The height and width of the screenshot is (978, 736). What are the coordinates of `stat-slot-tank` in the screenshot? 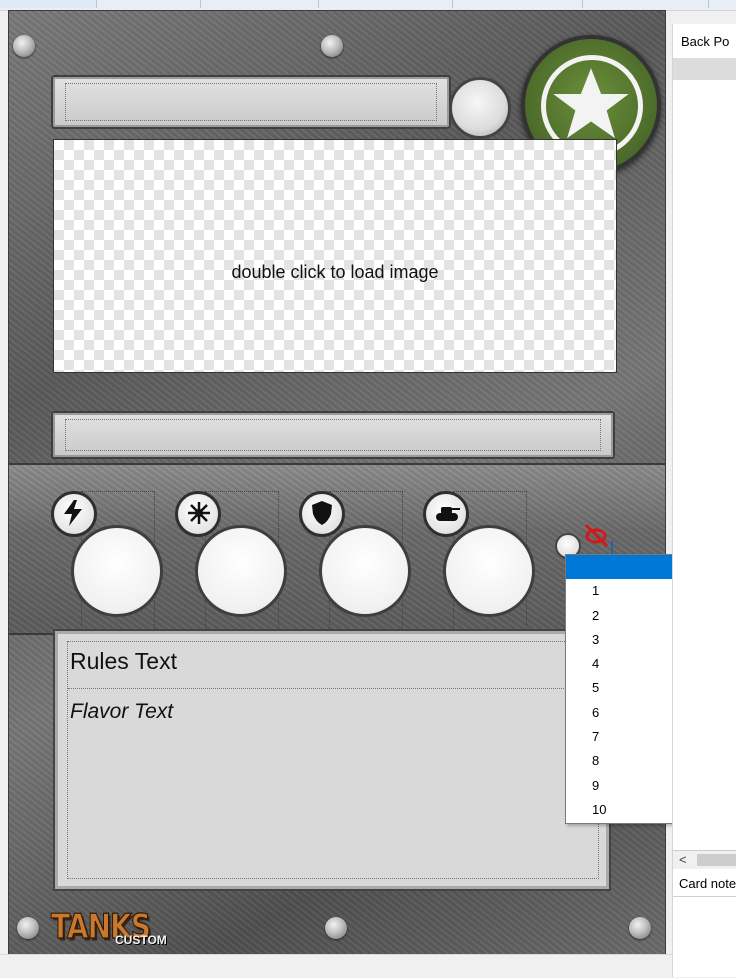 It's located at (485, 562).